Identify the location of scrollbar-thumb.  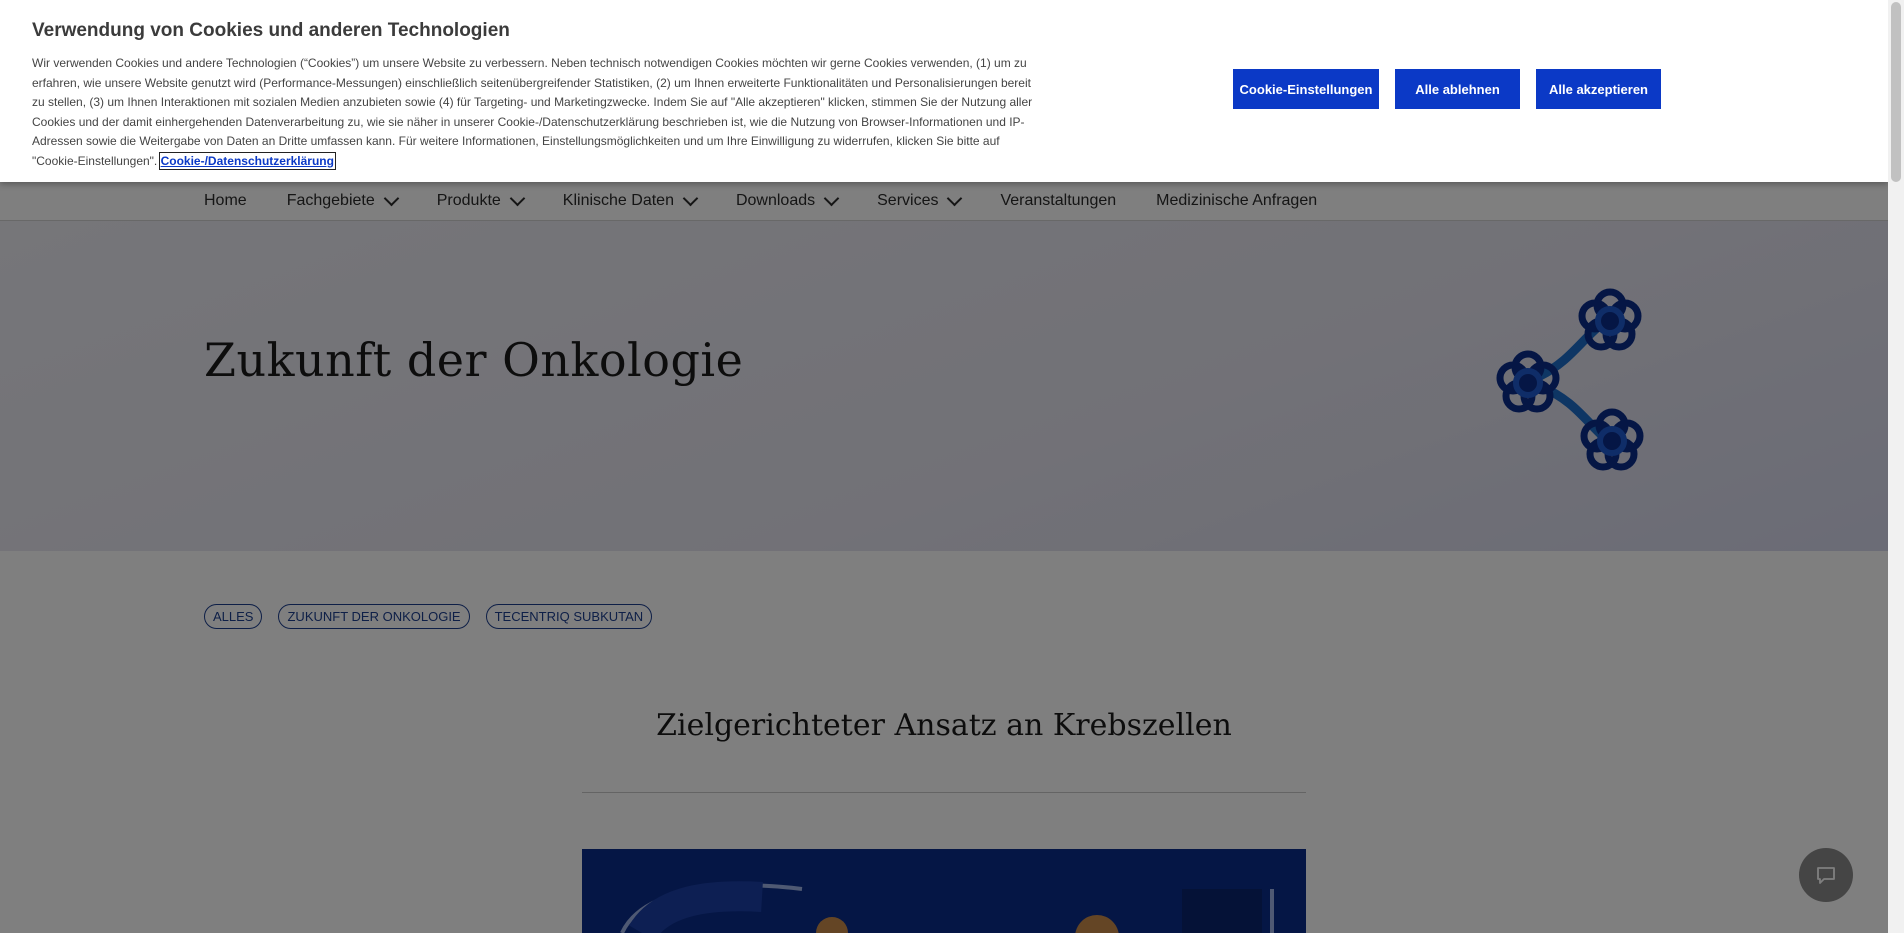
(1896, 92).